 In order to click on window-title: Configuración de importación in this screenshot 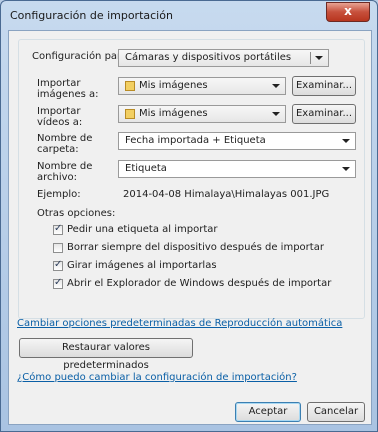, I will do `click(91, 15)`.